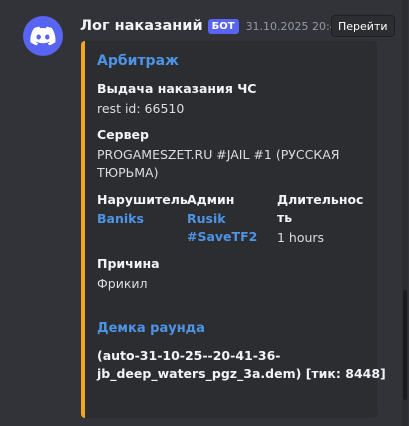  What do you see at coordinates (223, 26) in the screenshot?
I see `bot-badge: БОТ` at bounding box center [223, 26].